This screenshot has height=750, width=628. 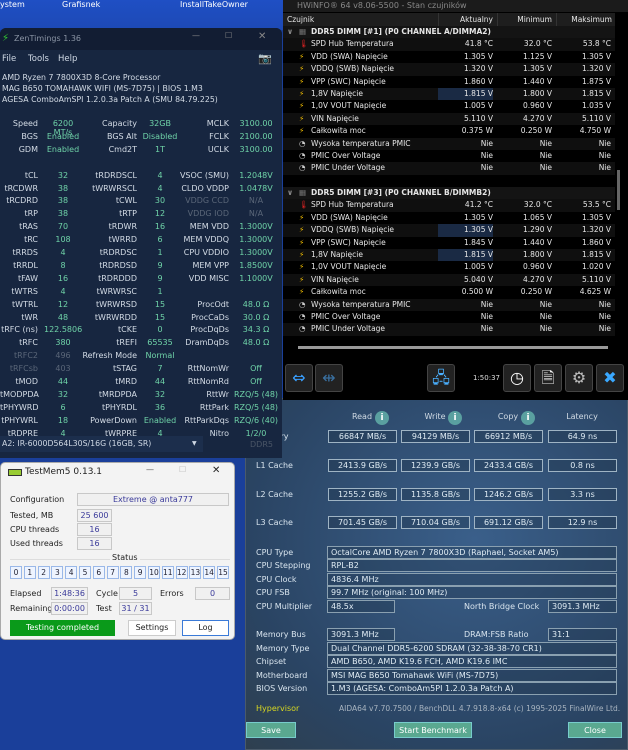 What do you see at coordinates (465, 19) in the screenshot?
I see `column-current: Aktualny` at bounding box center [465, 19].